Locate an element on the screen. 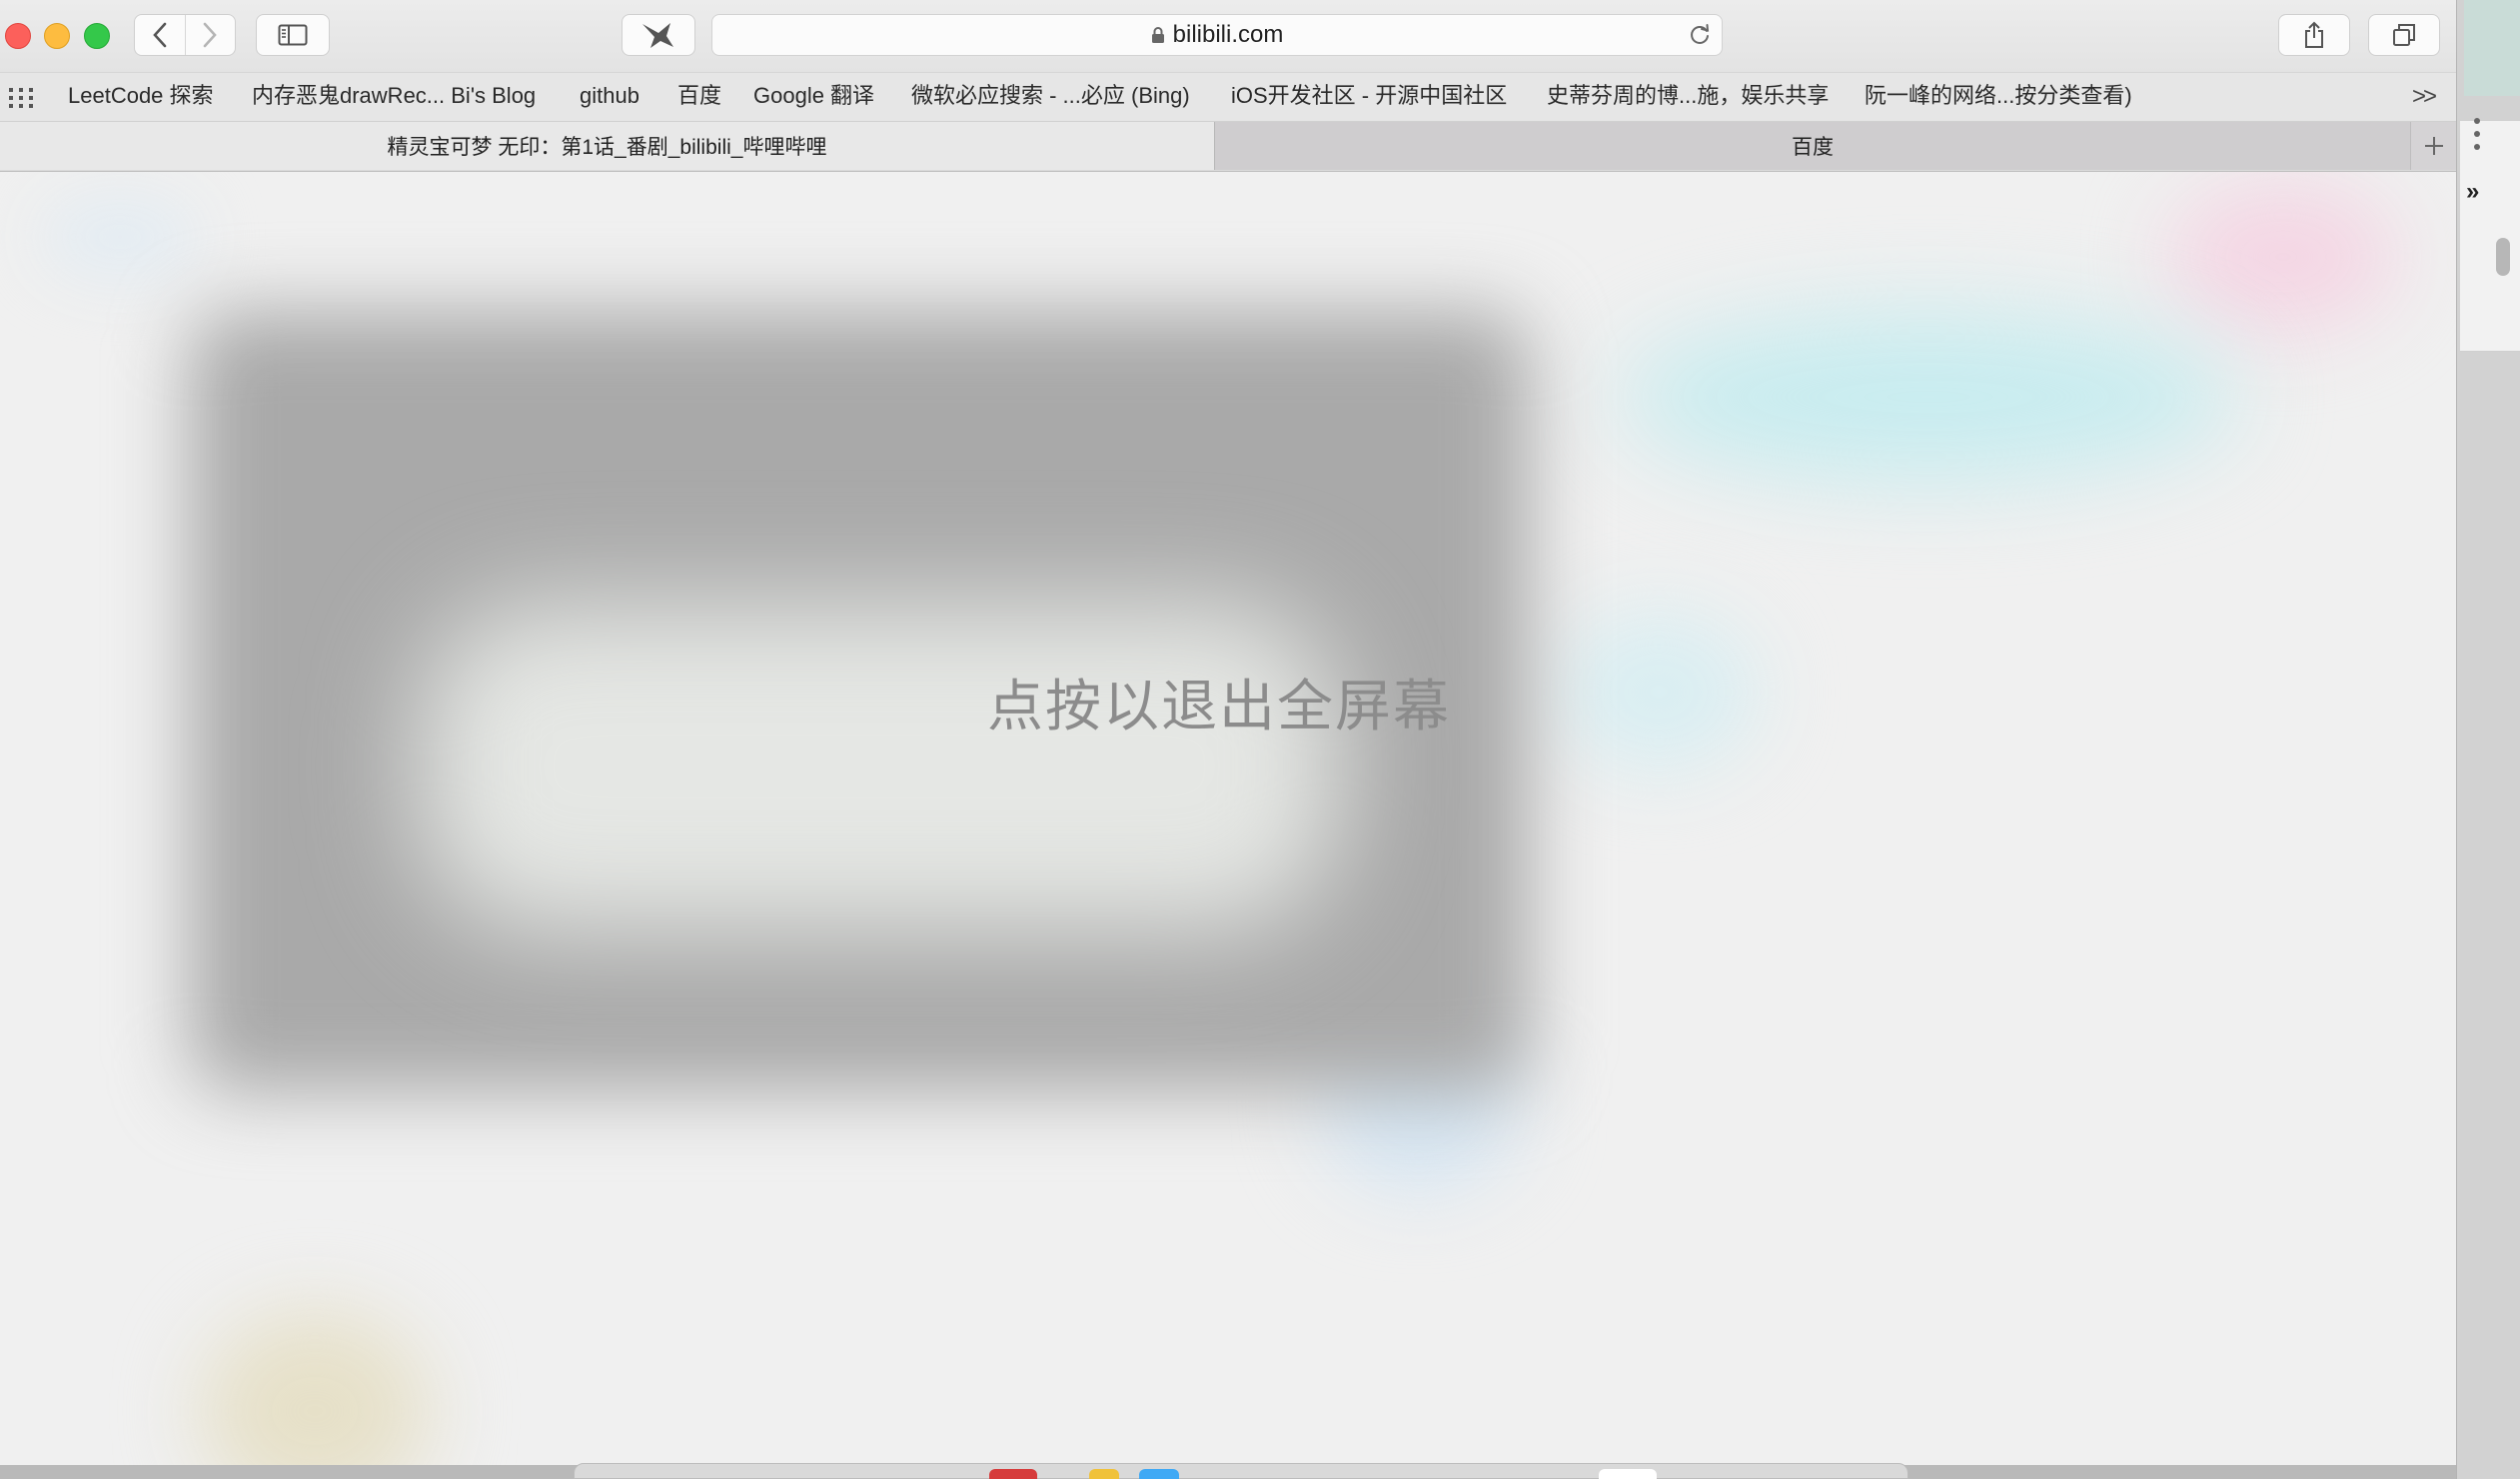  back-button is located at coordinates (160, 35).